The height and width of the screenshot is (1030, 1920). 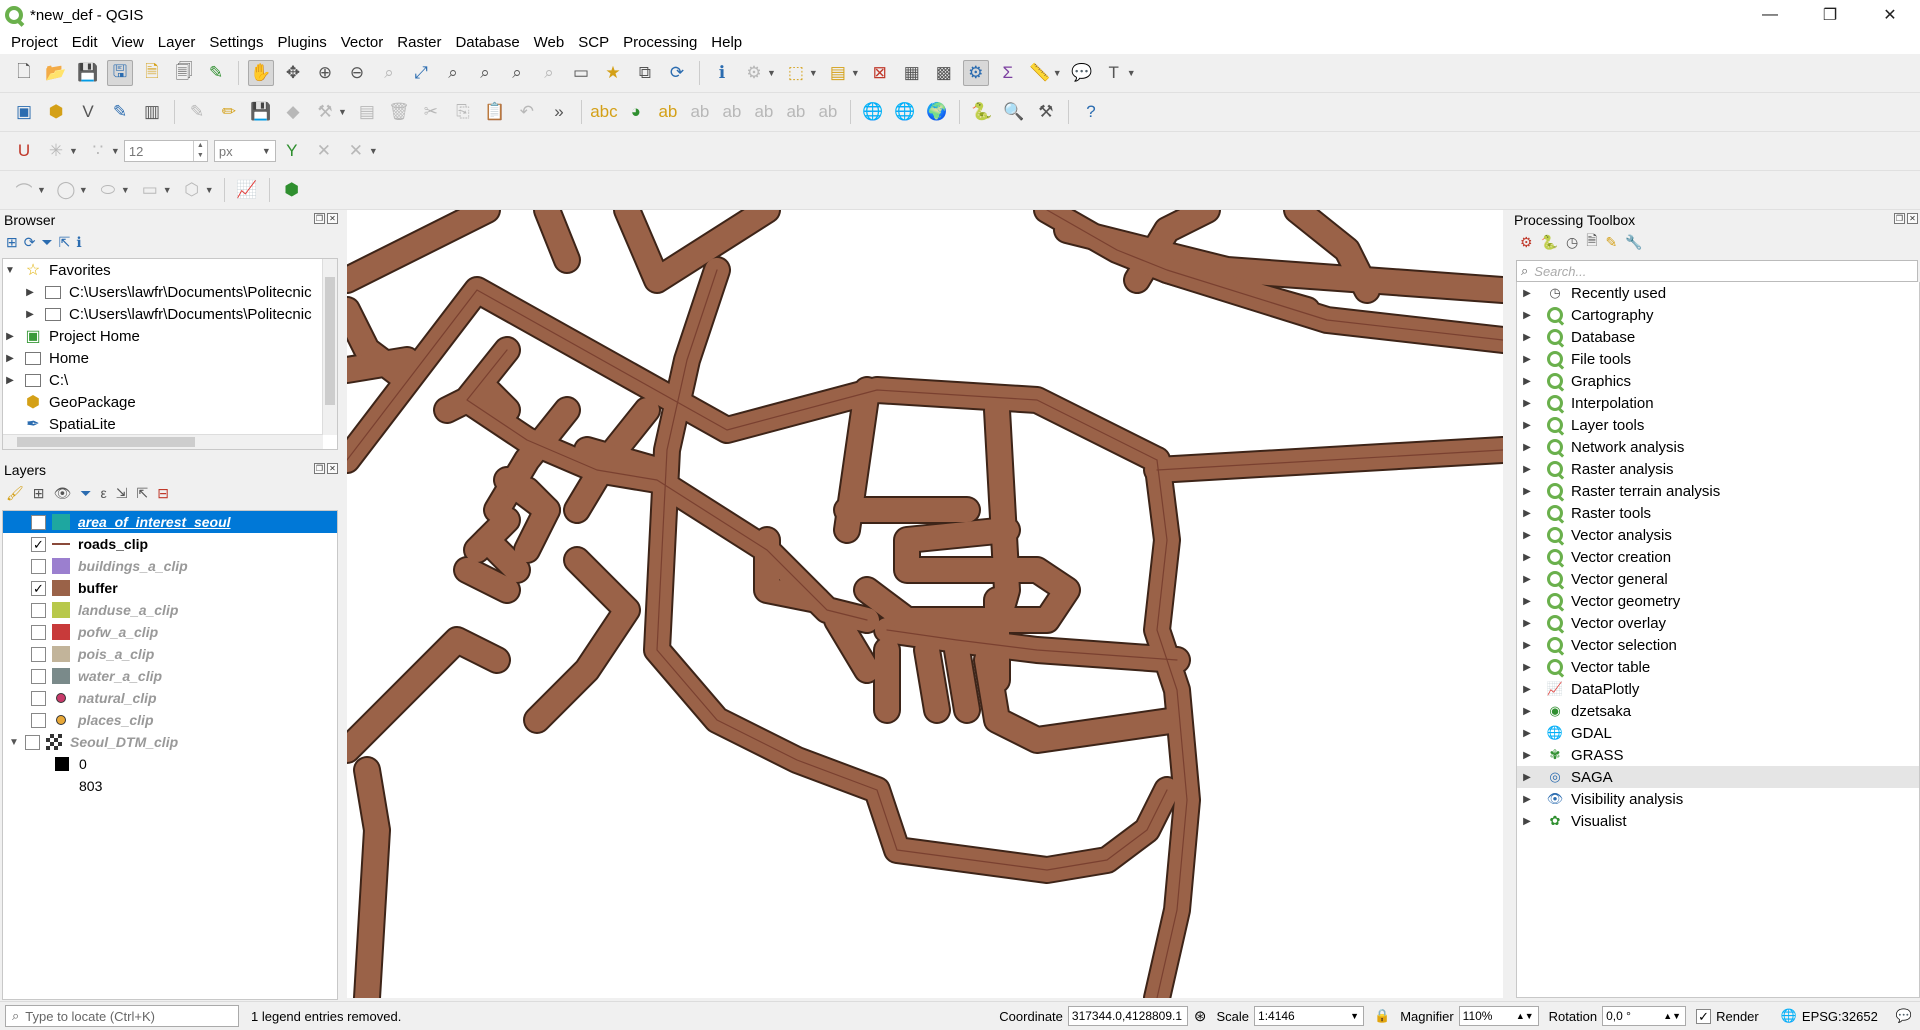 I want to click on snapping-tolerance-input: 12 ▲ ▼, so click(x=165, y=151).